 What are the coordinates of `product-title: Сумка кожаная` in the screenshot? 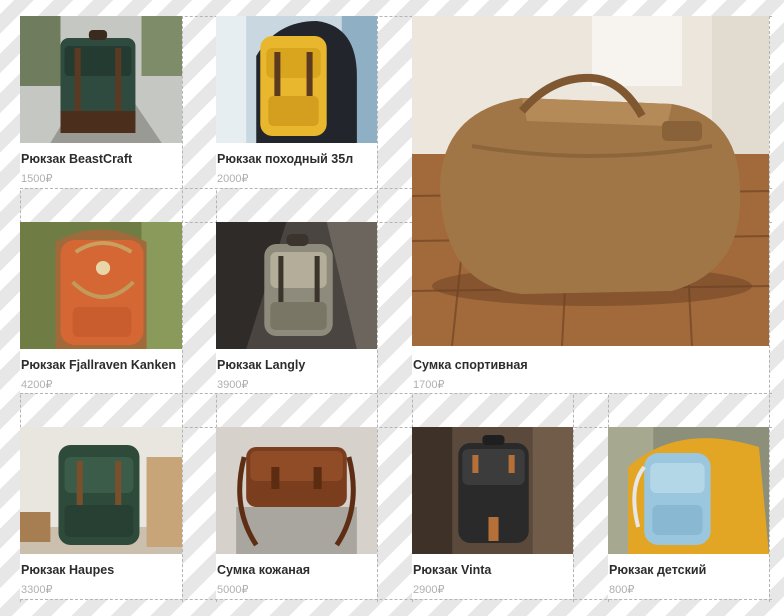 It's located at (263, 570).